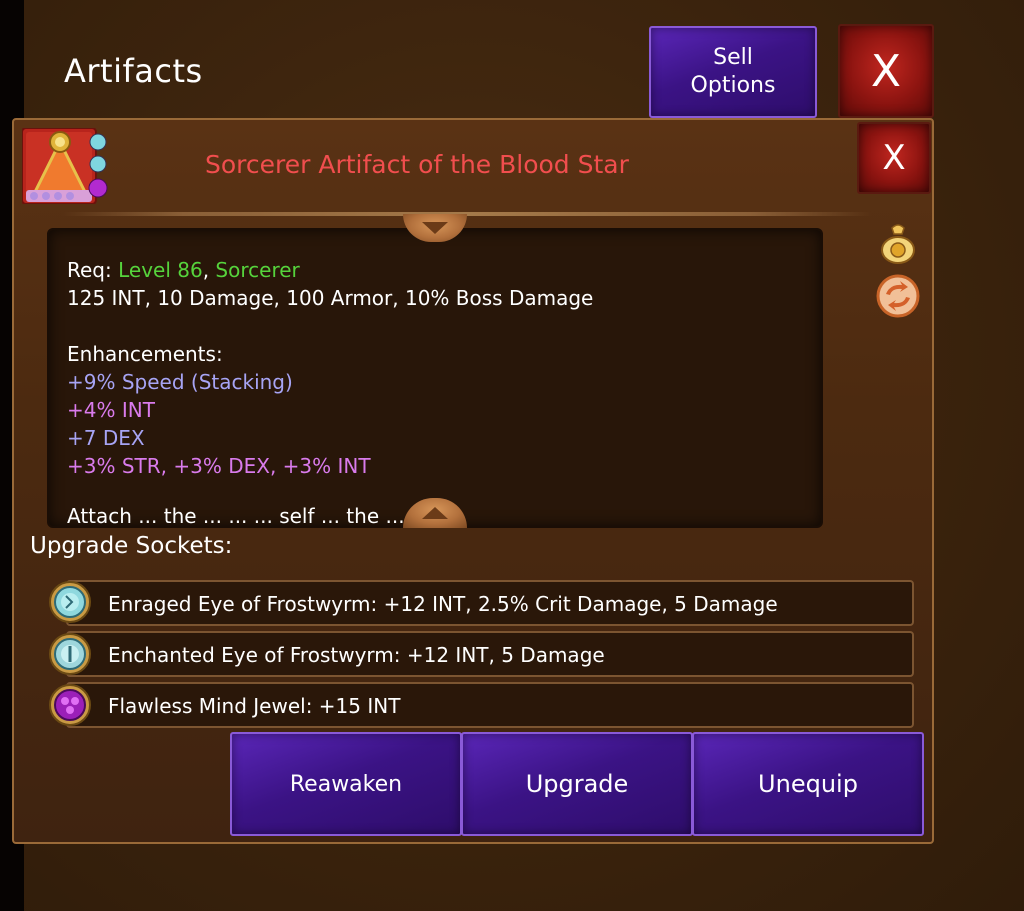 The width and height of the screenshot is (1024, 911). What do you see at coordinates (111, 410) in the screenshot?
I see `enhancement-line: +4% INT` at bounding box center [111, 410].